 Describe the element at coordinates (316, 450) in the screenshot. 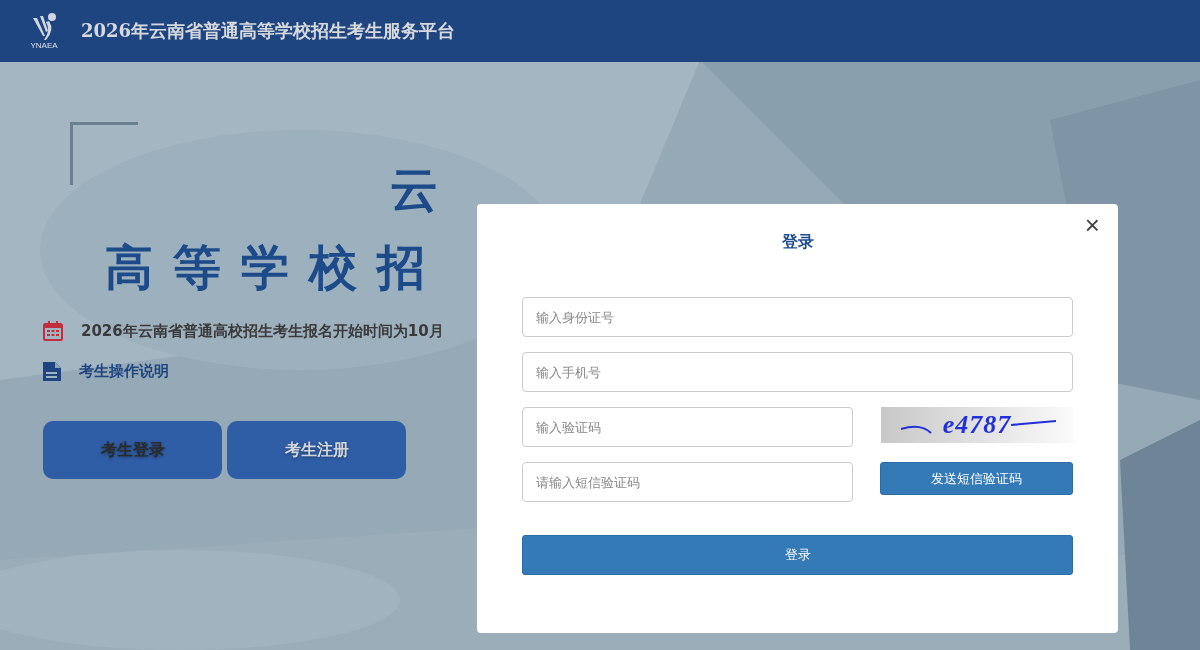

I see `hero-button: 考生注册` at that location.